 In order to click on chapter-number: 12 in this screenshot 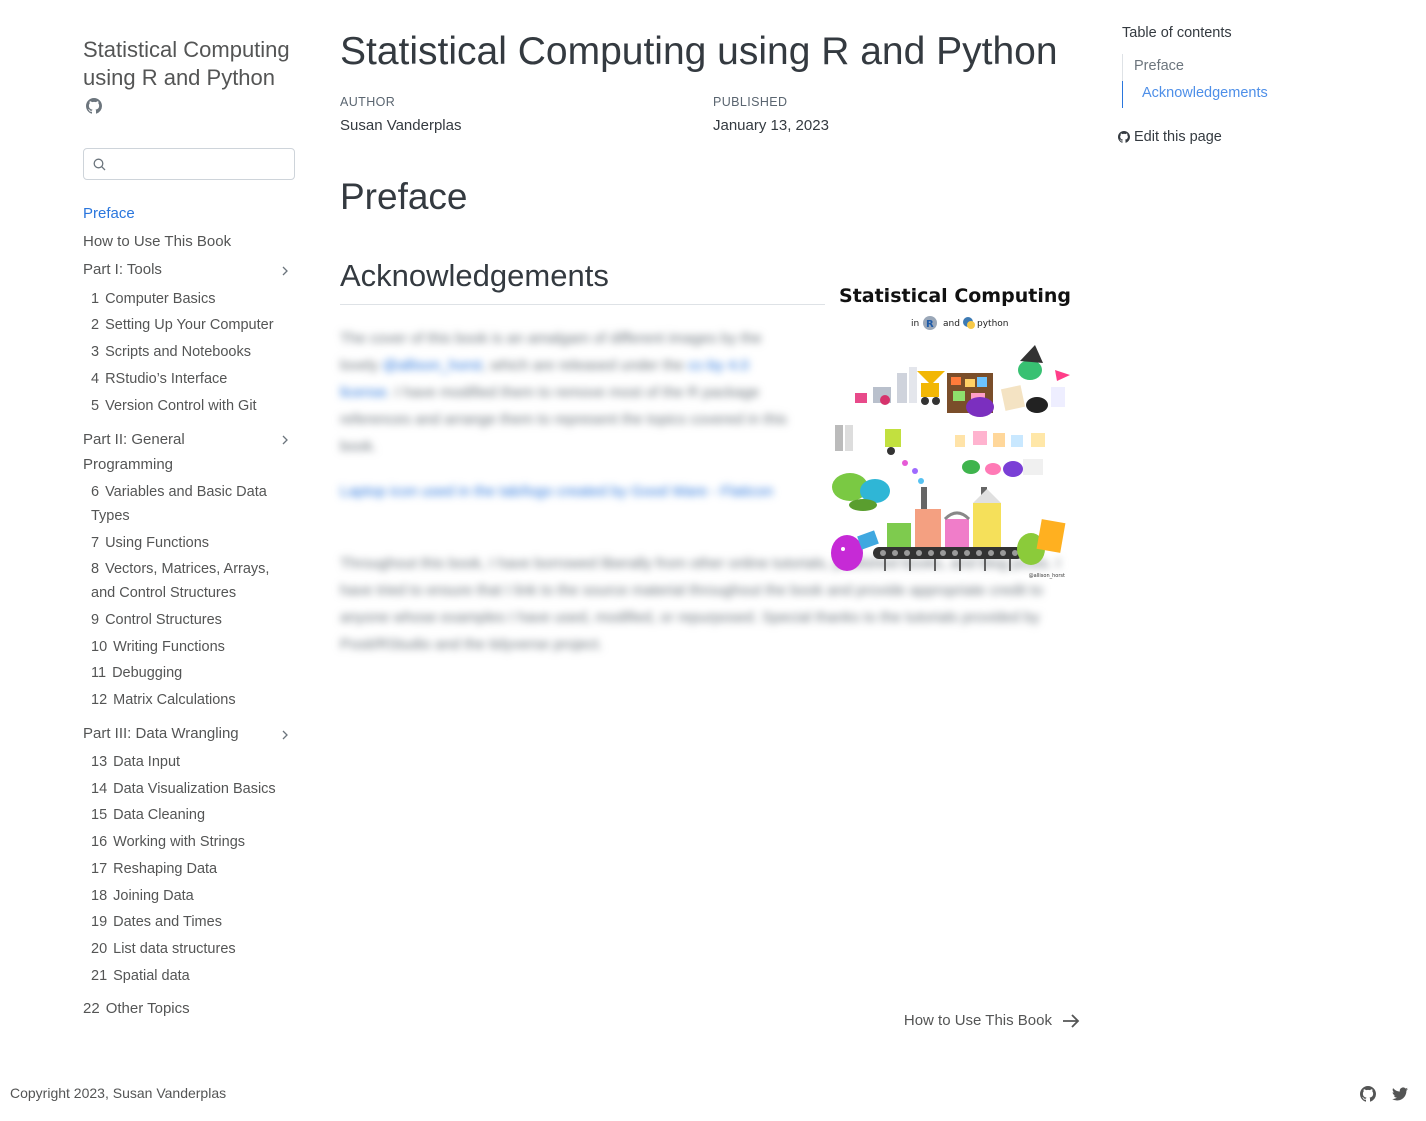, I will do `click(99, 700)`.